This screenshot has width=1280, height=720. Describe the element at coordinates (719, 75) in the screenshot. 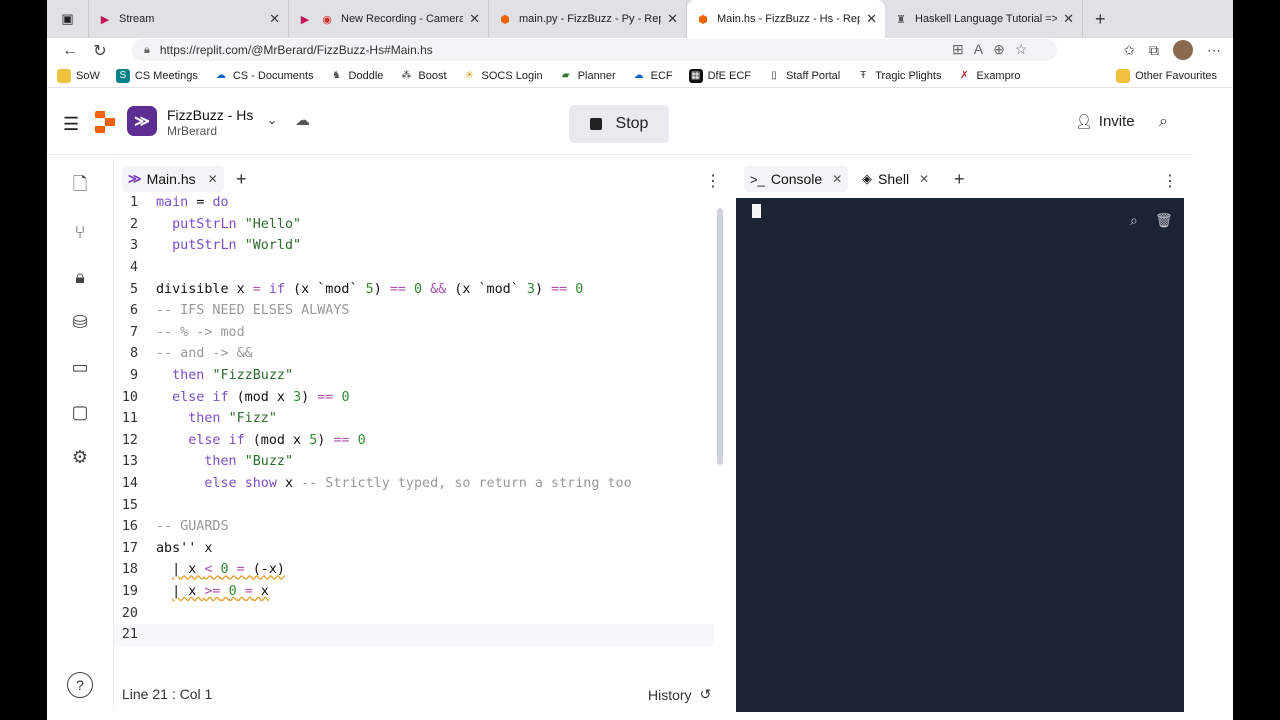

I see `bookmark-dfe-ecf: ▦ DfE ECF` at that location.